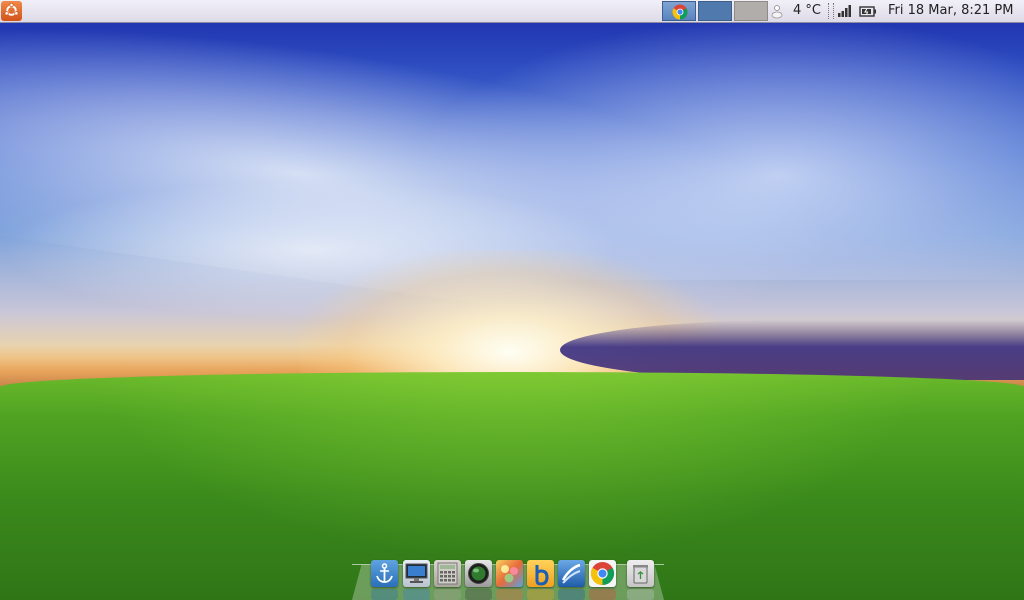 This screenshot has height=600, width=1024. Describe the element at coordinates (777, 11) in the screenshot. I see `weather-icon` at that location.